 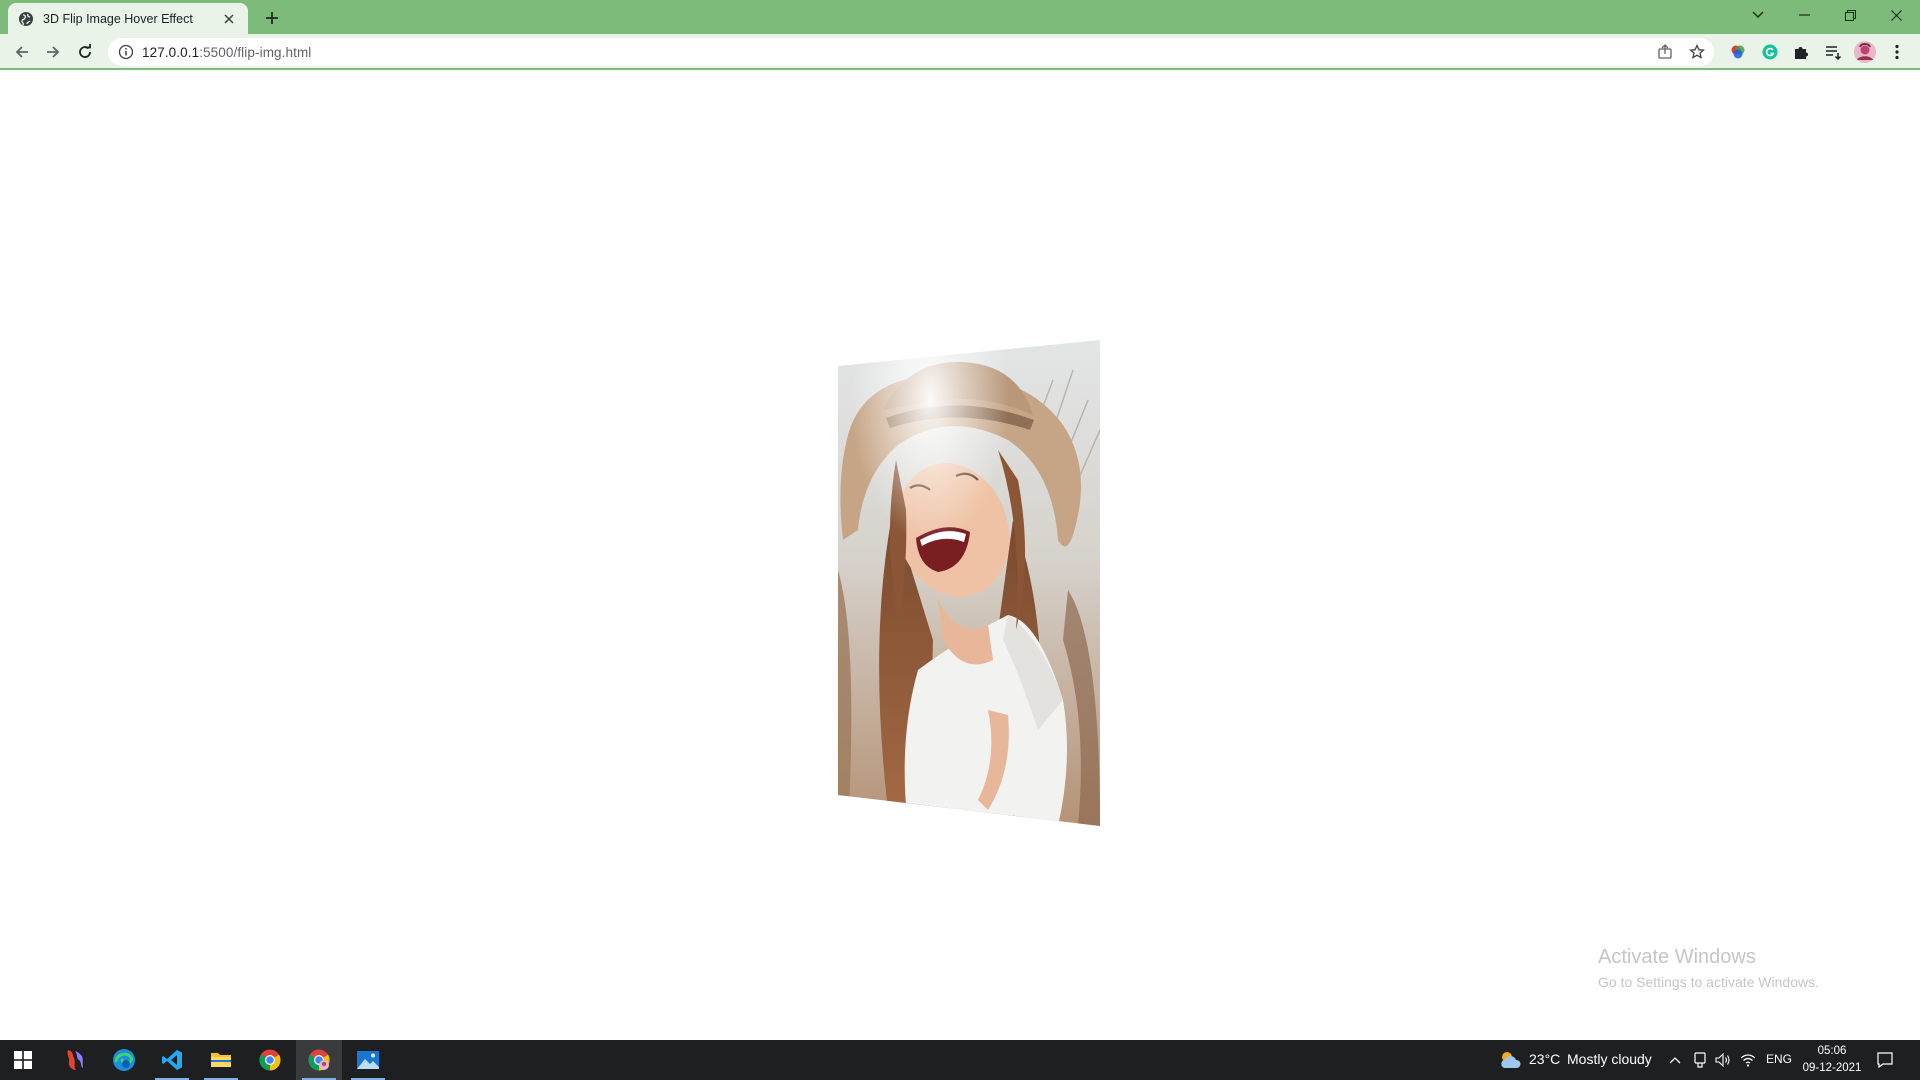 What do you see at coordinates (1832, 1060) in the screenshot?
I see `system-clock: 05:06 09-12-2021` at bounding box center [1832, 1060].